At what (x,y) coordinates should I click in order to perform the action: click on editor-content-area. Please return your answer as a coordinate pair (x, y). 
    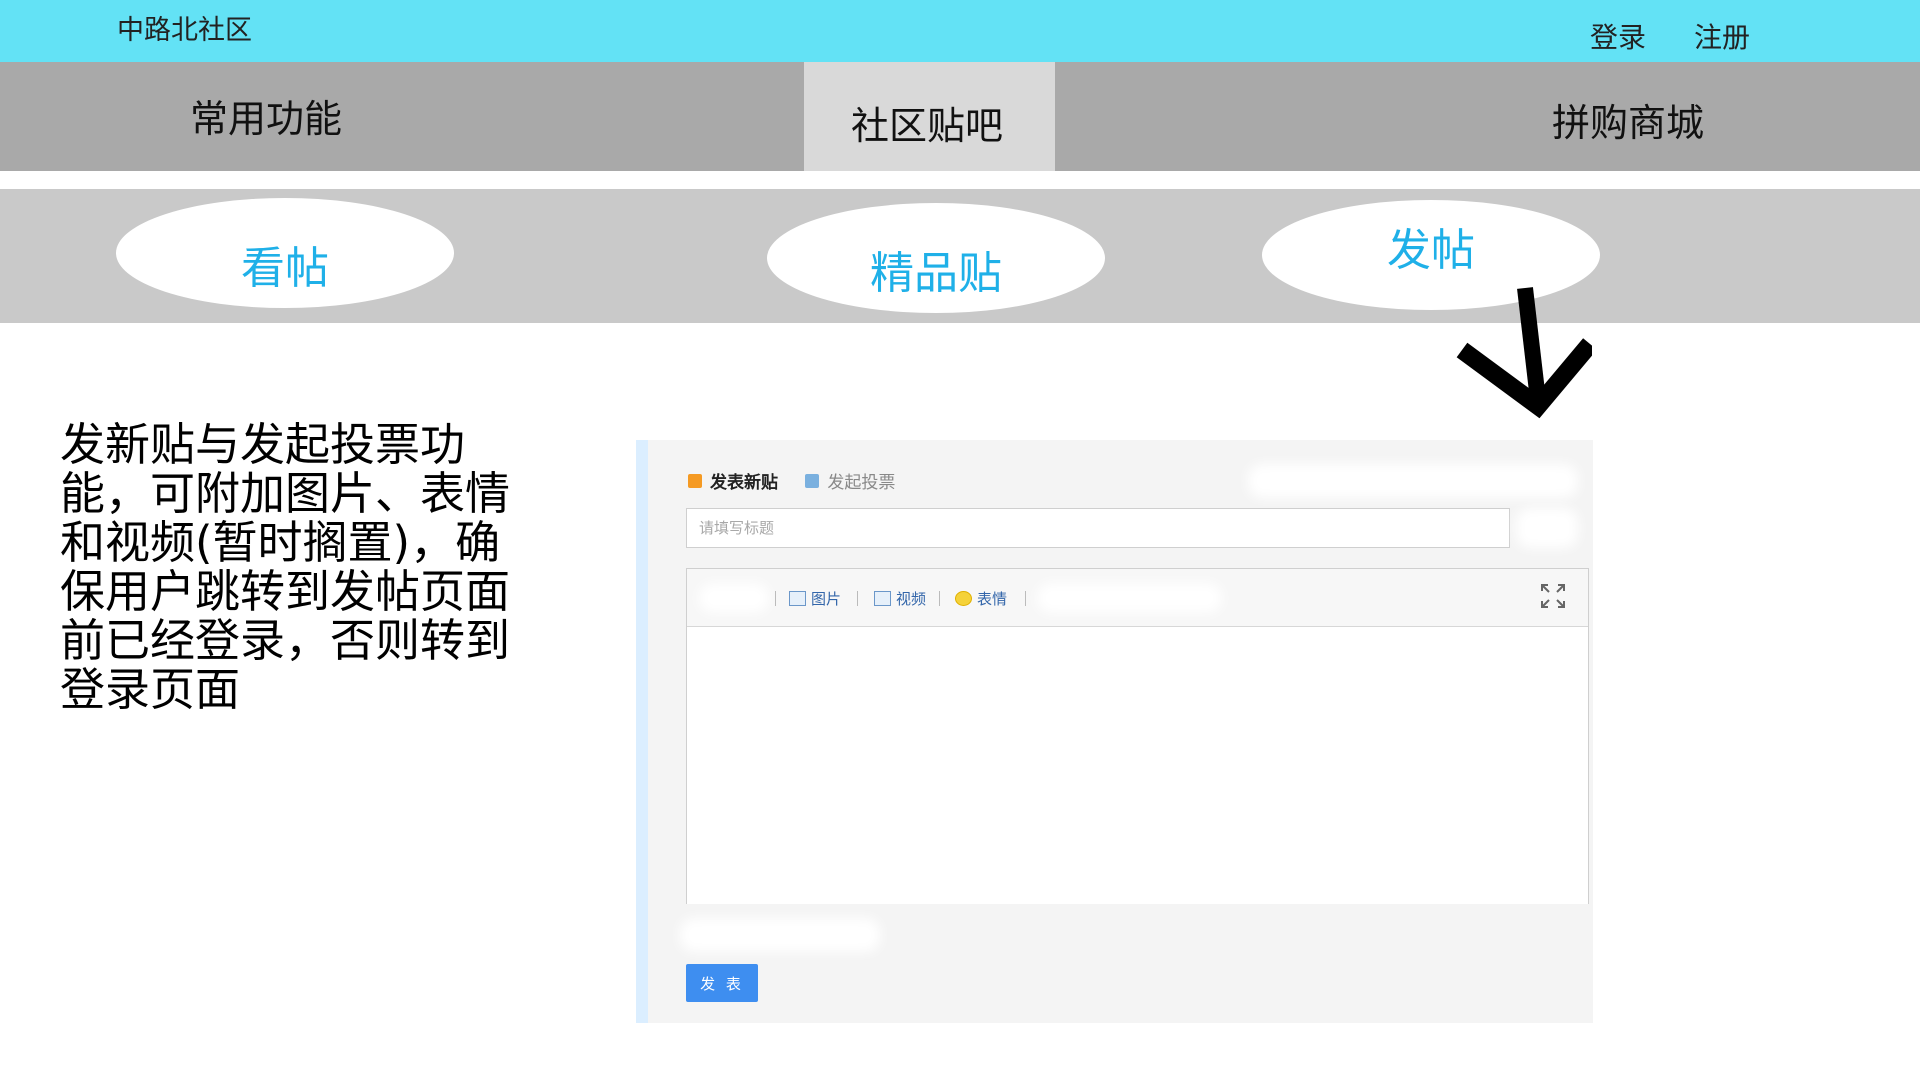
    Looking at the image, I should click on (1137, 765).